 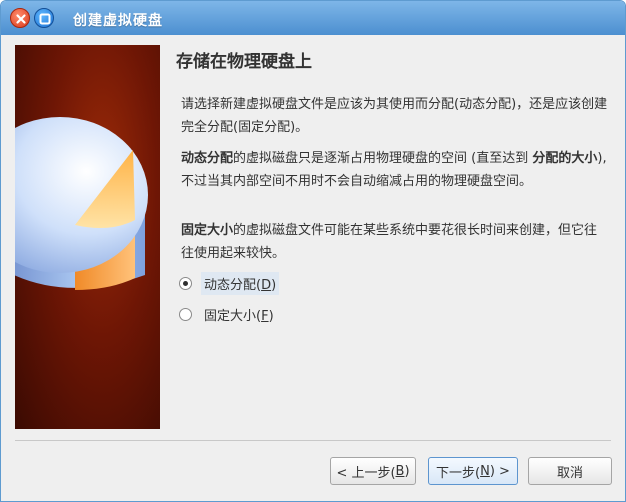 What do you see at coordinates (266, 285) in the screenshot?
I see `radio-dynamic-mnemonic: D` at bounding box center [266, 285].